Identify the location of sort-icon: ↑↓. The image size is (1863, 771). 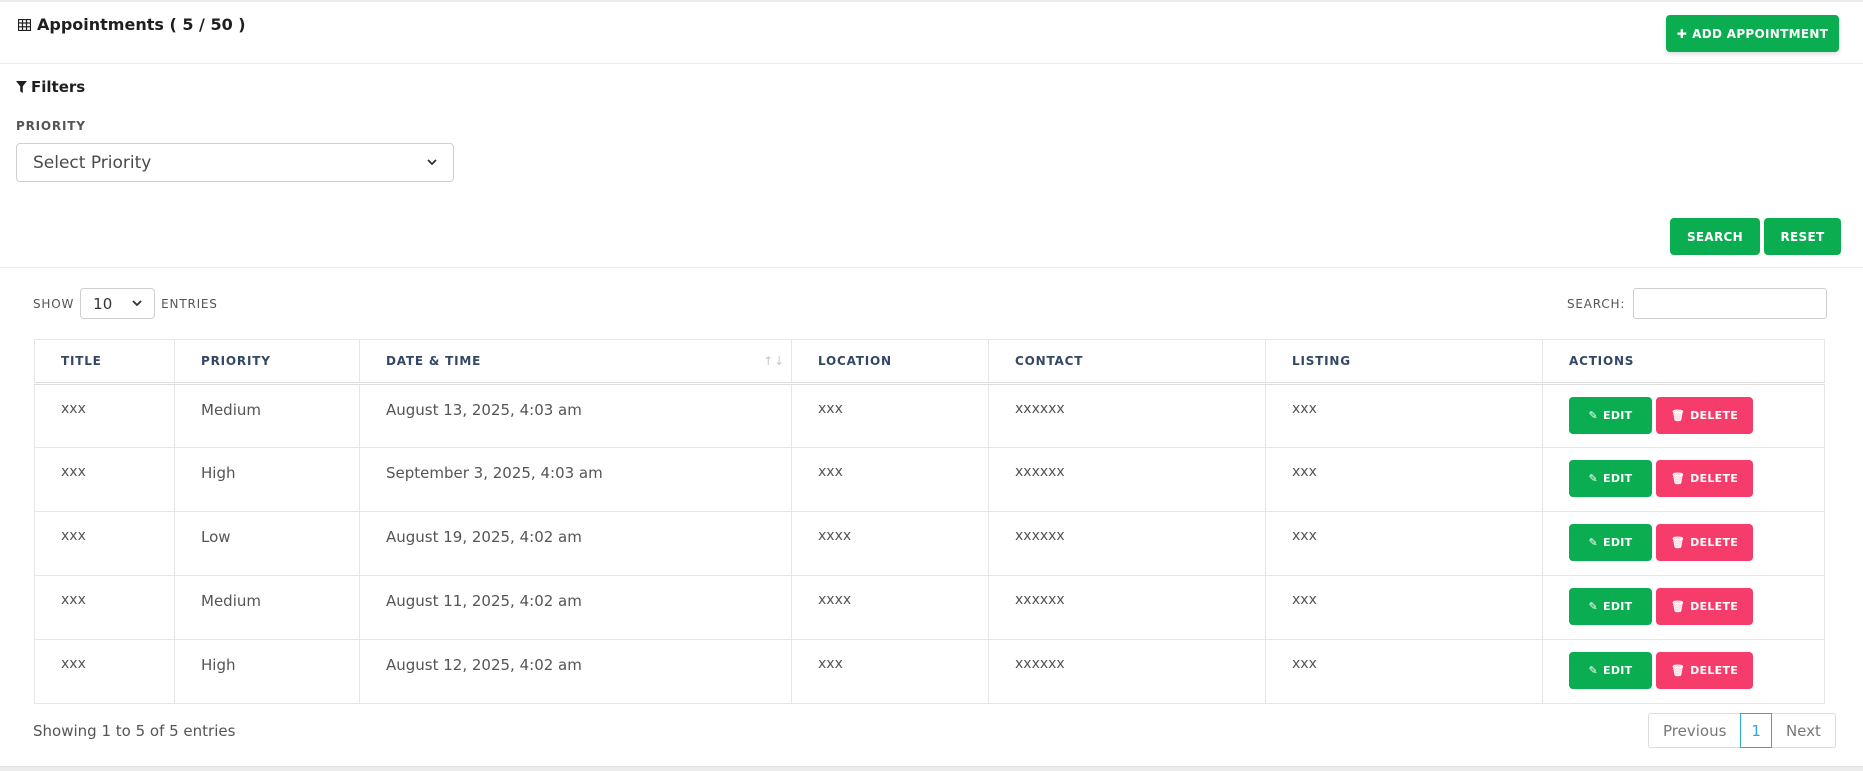
(774, 361).